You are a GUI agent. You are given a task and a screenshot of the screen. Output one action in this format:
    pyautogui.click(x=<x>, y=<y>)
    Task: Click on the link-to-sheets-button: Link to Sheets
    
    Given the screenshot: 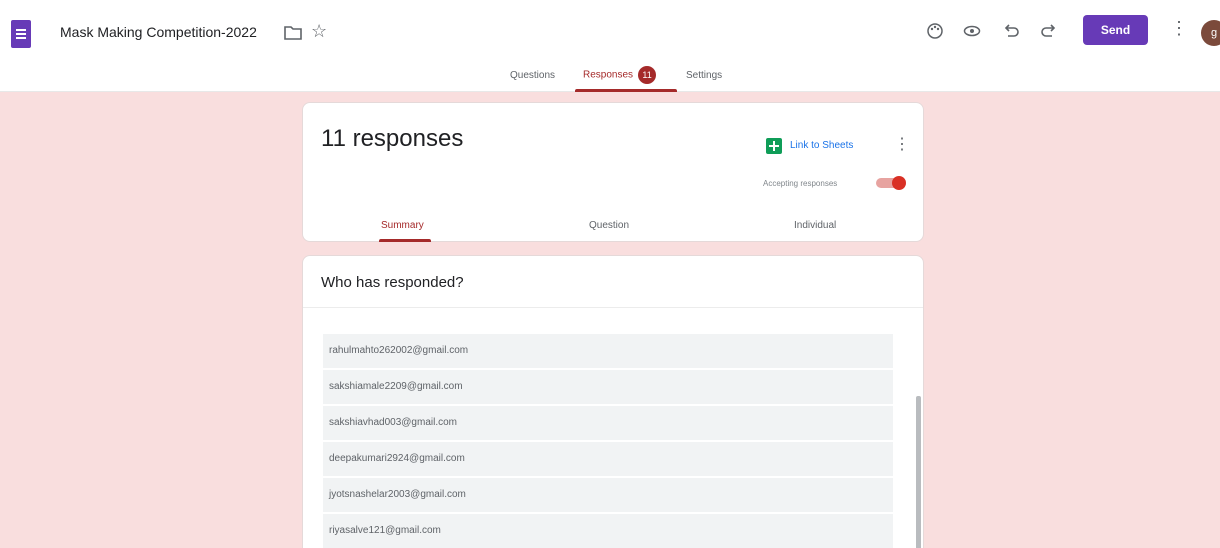 What is the action you would take?
    pyautogui.click(x=821, y=145)
    